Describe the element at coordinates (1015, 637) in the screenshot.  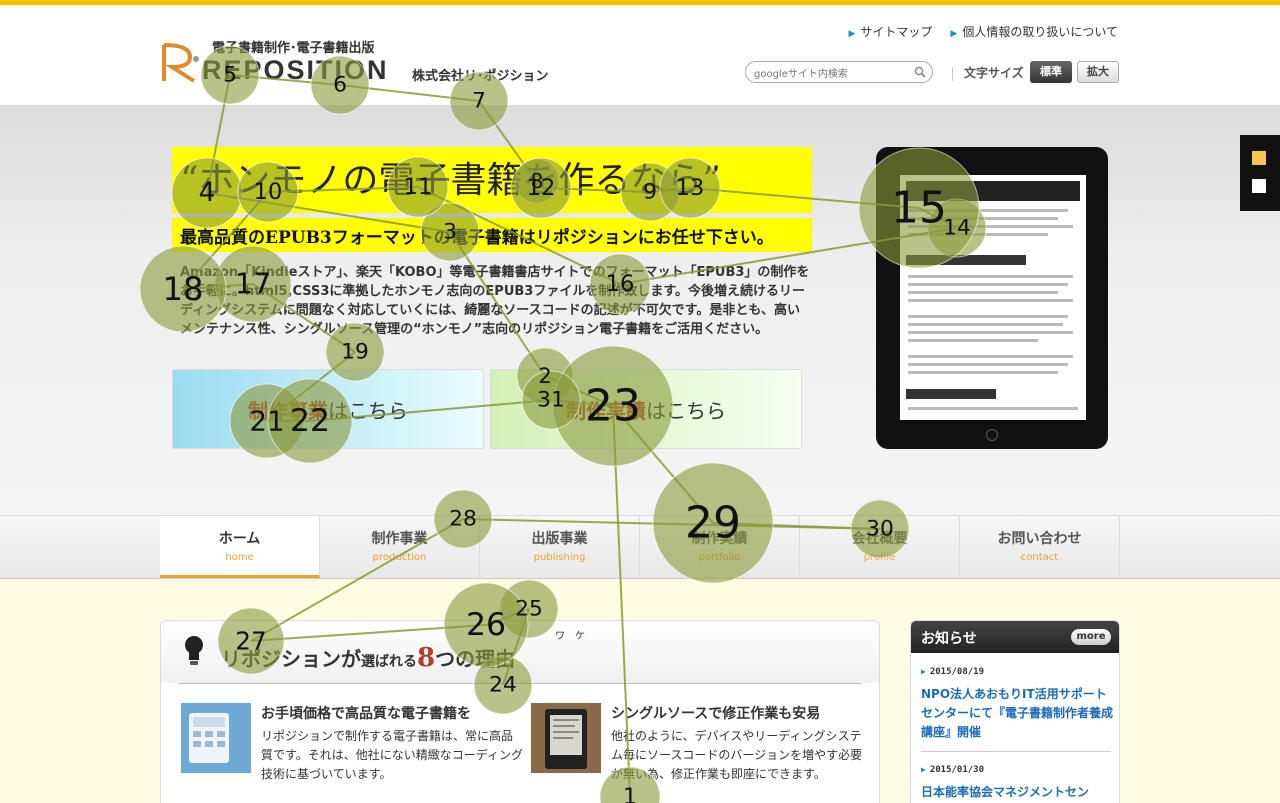
I see `news-header: お知らせ more` at that location.